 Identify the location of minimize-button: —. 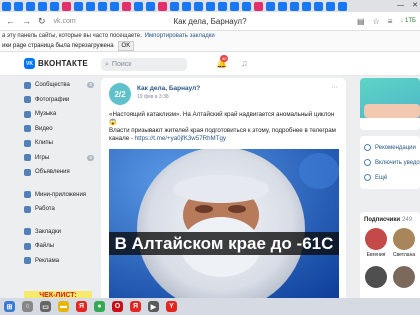
(400, 6).